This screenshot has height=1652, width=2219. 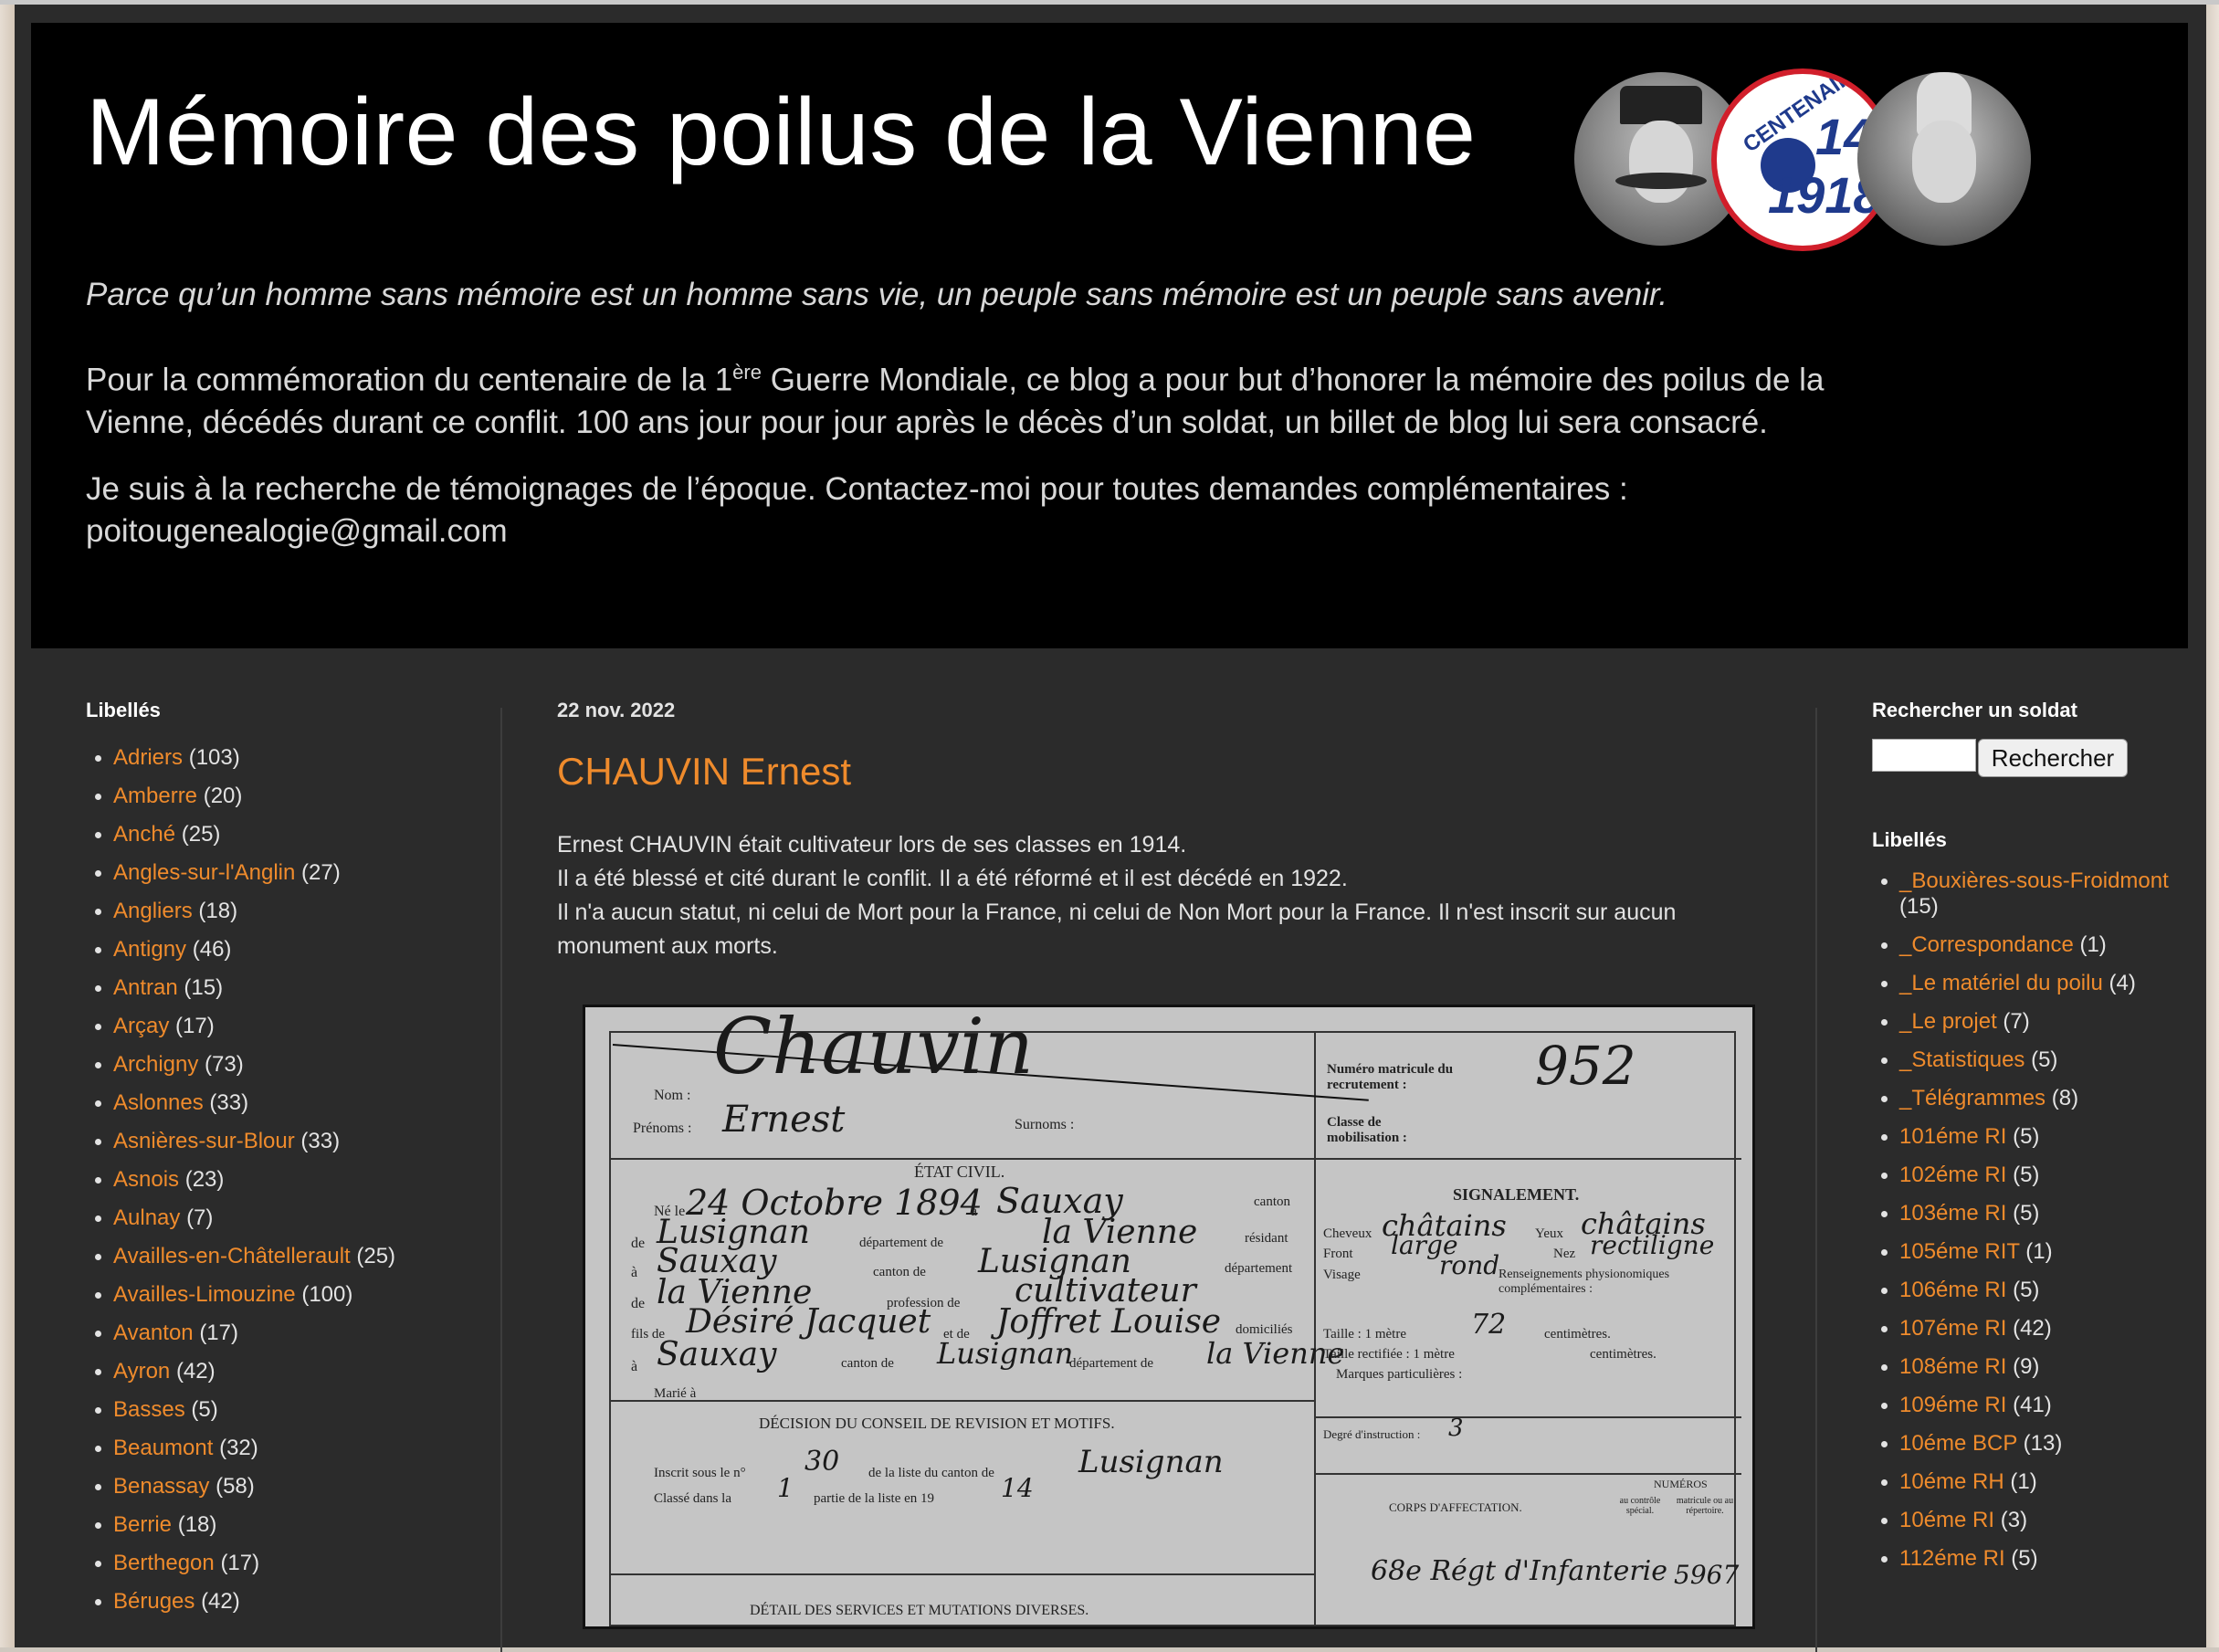 What do you see at coordinates (1972, 1098) in the screenshot?
I see `label-link: _Télégrammes` at bounding box center [1972, 1098].